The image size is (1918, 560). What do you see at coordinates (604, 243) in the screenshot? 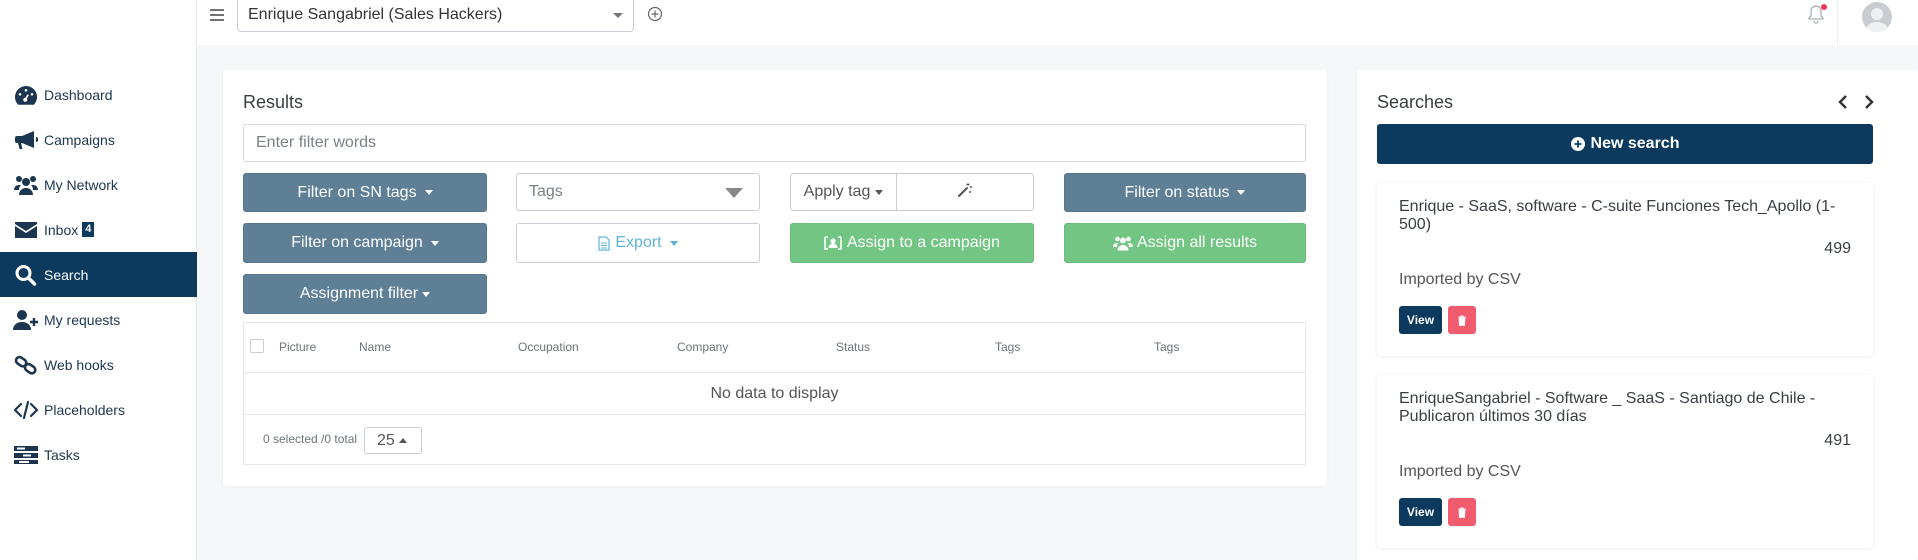
I see `file-icon` at bounding box center [604, 243].